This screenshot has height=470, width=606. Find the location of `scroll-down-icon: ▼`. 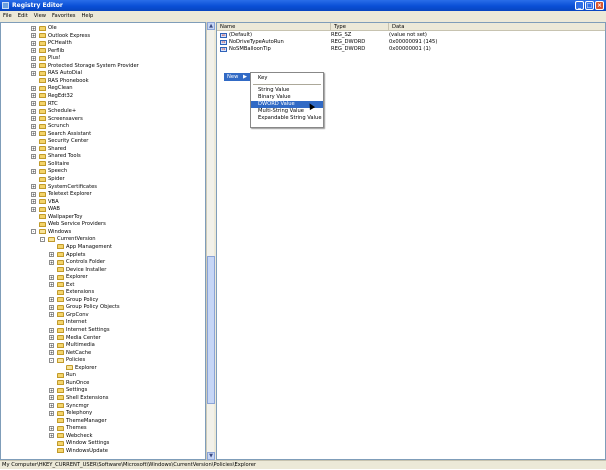

scroll-down-icon: ▼ is located at coordinates (211, 456).